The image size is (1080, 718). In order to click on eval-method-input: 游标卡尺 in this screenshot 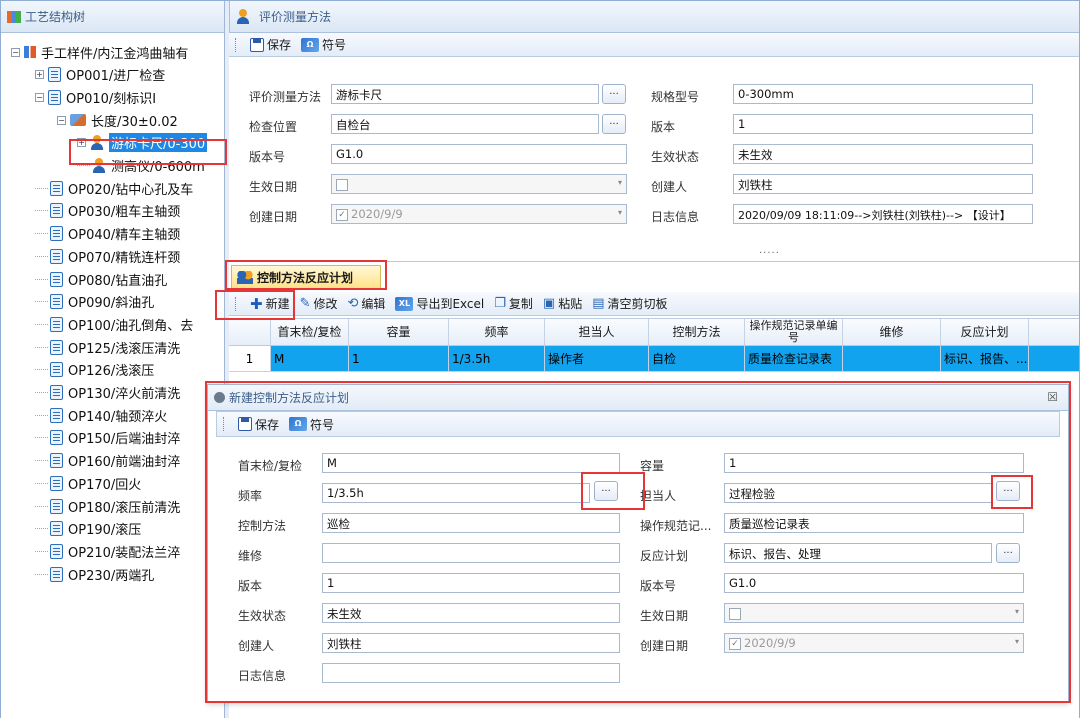, I will do `click(465, 94)`.